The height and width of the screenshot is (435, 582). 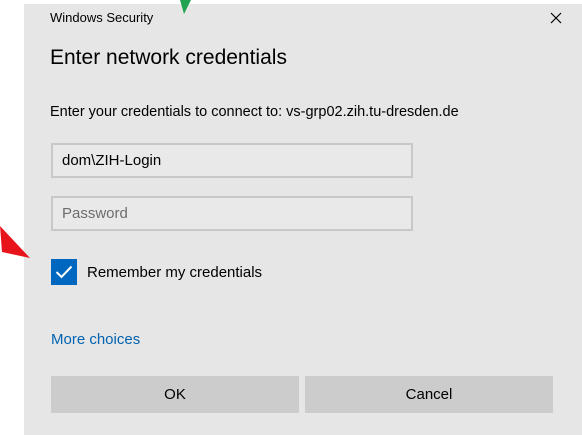 I want to click on username-input, so click(x=232, y=160).